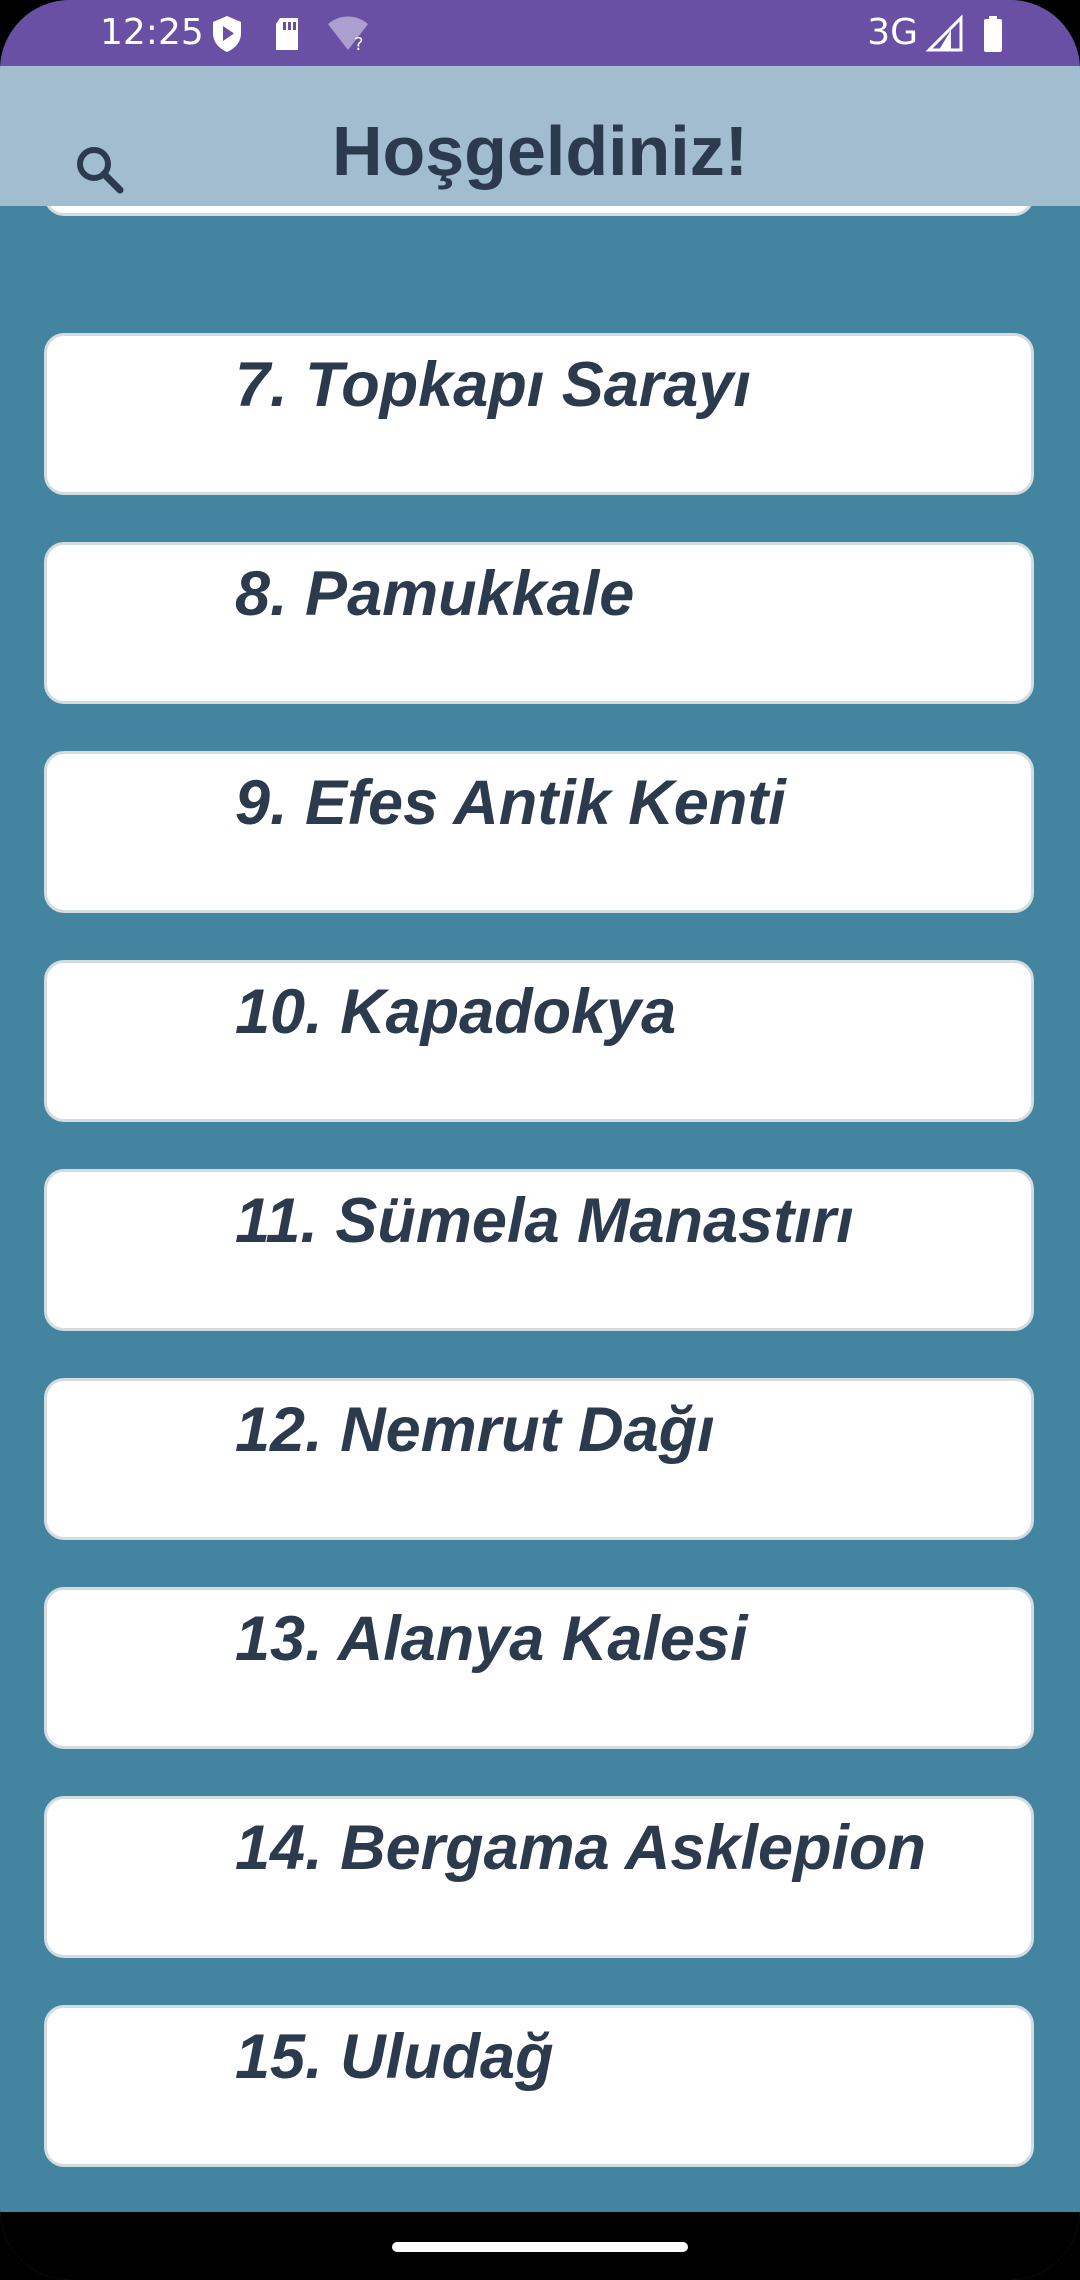 This screenshot has height=2280, width=1080. Describe the element at coordinates (993, 34) in the screenshot. I see `battery-icon` at that location.